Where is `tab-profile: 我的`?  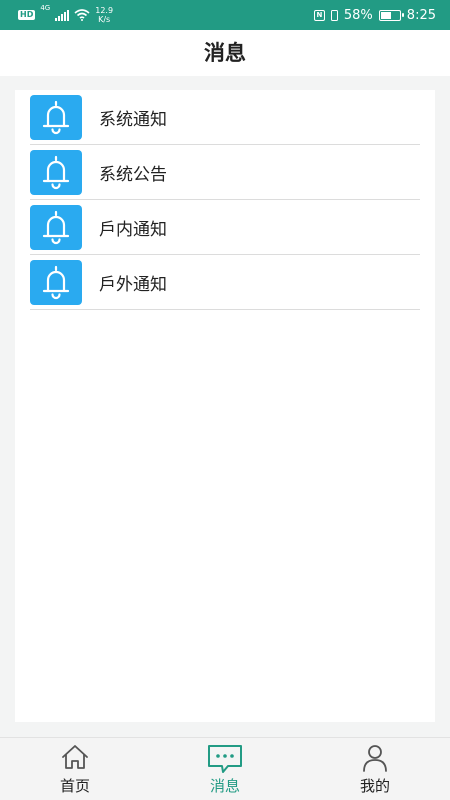 tab-profile: 我的 is located at coordinates (375, 769).